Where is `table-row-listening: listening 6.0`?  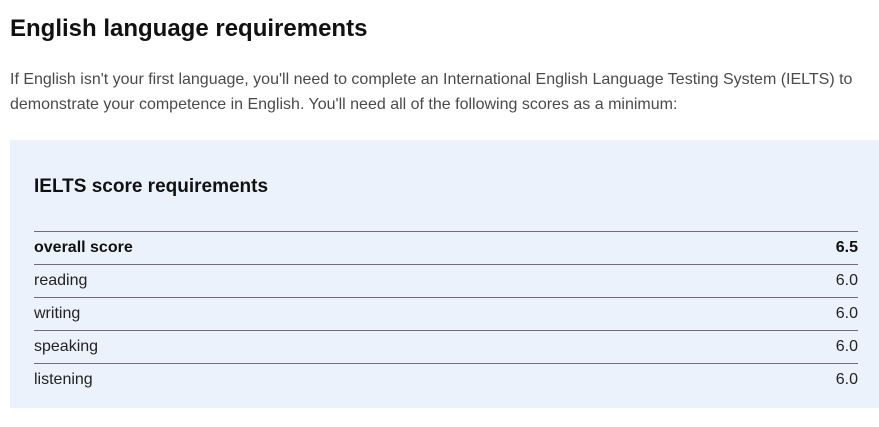
table-row-listening: listening 6.0 is located at coordinates (446, 380).